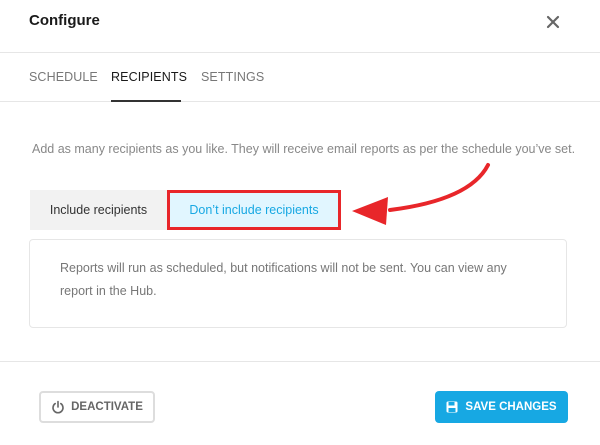 The width and height of the screenshot is (600, 445). I want to click on close-button, so click(553, 22).